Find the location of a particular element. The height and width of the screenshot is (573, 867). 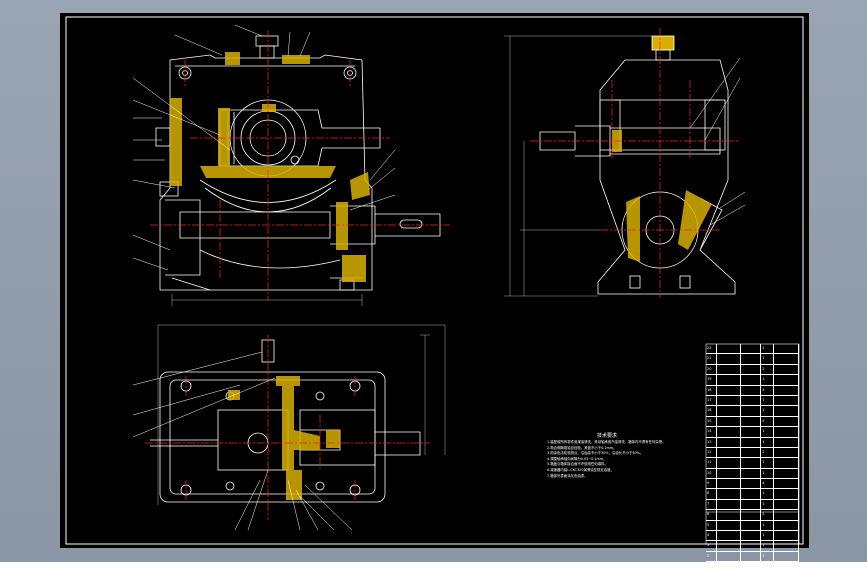

note-line: 7.箱体外表面涂灰色油漆。 is located at coordinates (567, 475).